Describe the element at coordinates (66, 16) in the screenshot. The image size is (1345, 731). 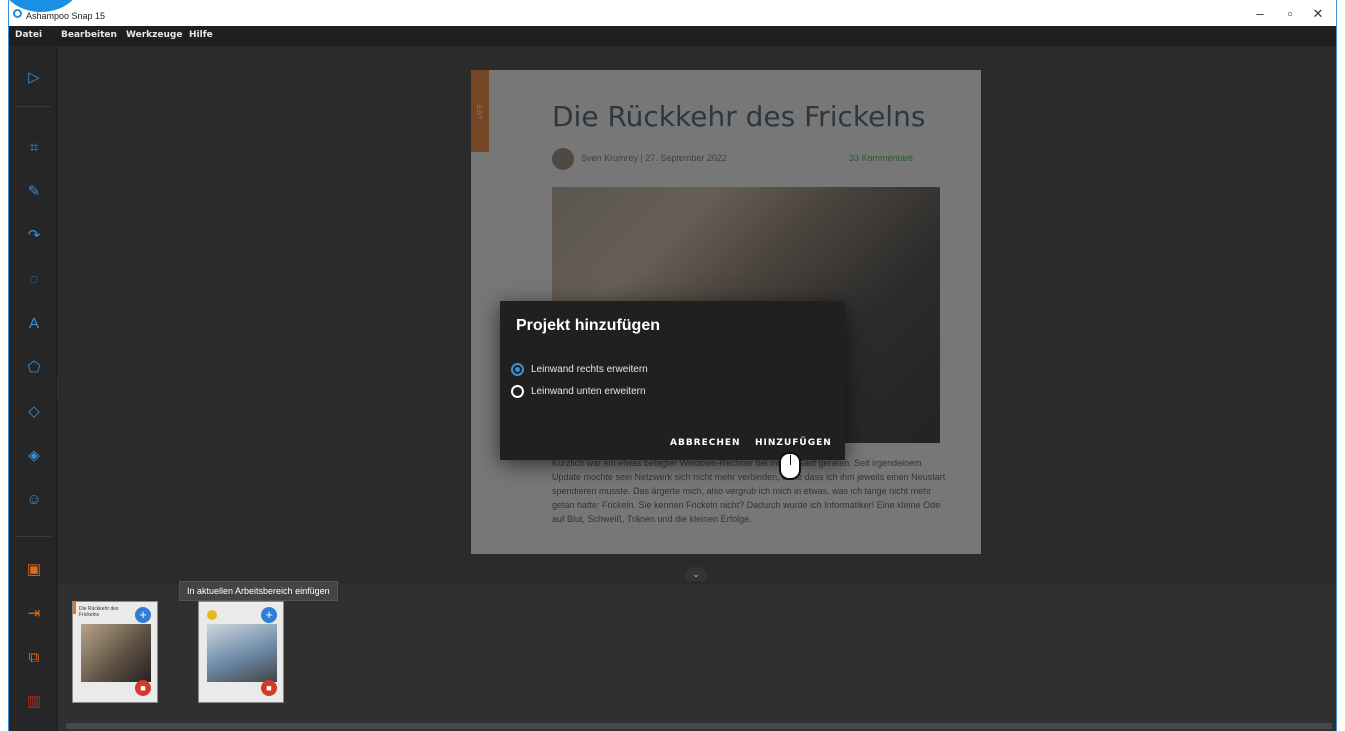
I see `window-title: Ashampoo Snap 15` at that location.